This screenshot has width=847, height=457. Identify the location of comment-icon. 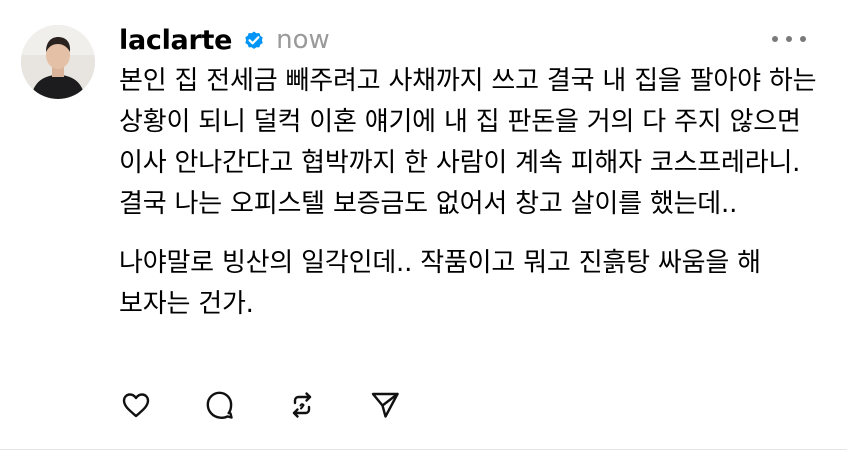
(219, 405).